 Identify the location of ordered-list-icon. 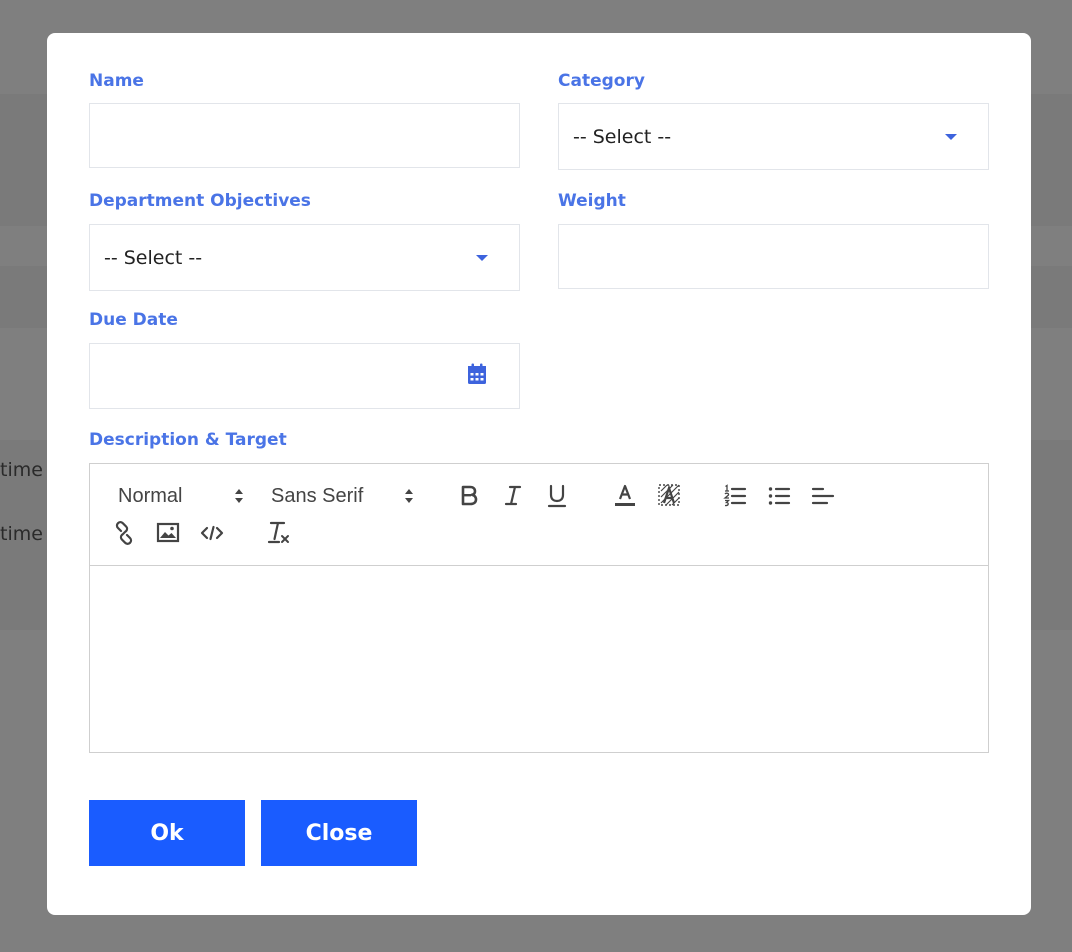
(735, 495).